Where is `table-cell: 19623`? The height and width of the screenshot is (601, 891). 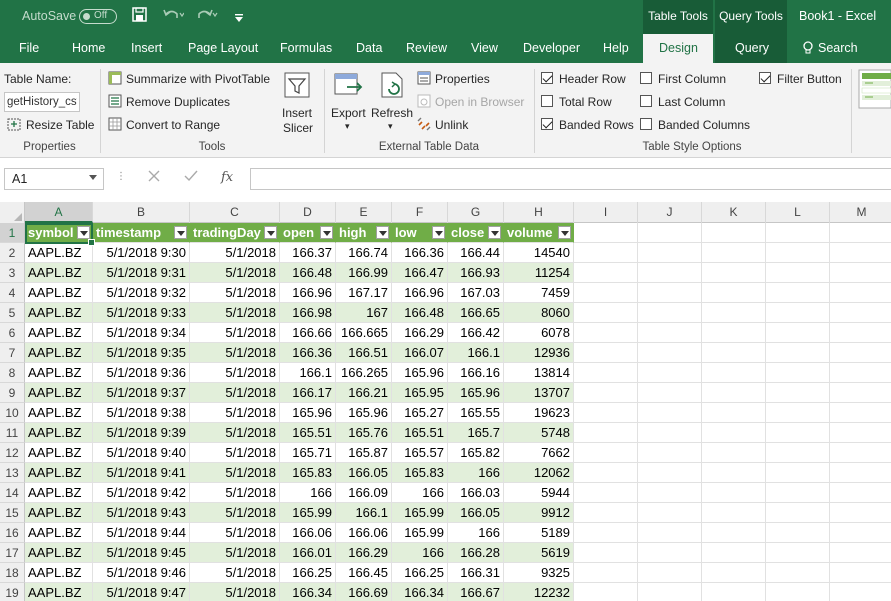 table-cell: 19623 is located at coordinates (539, 413).